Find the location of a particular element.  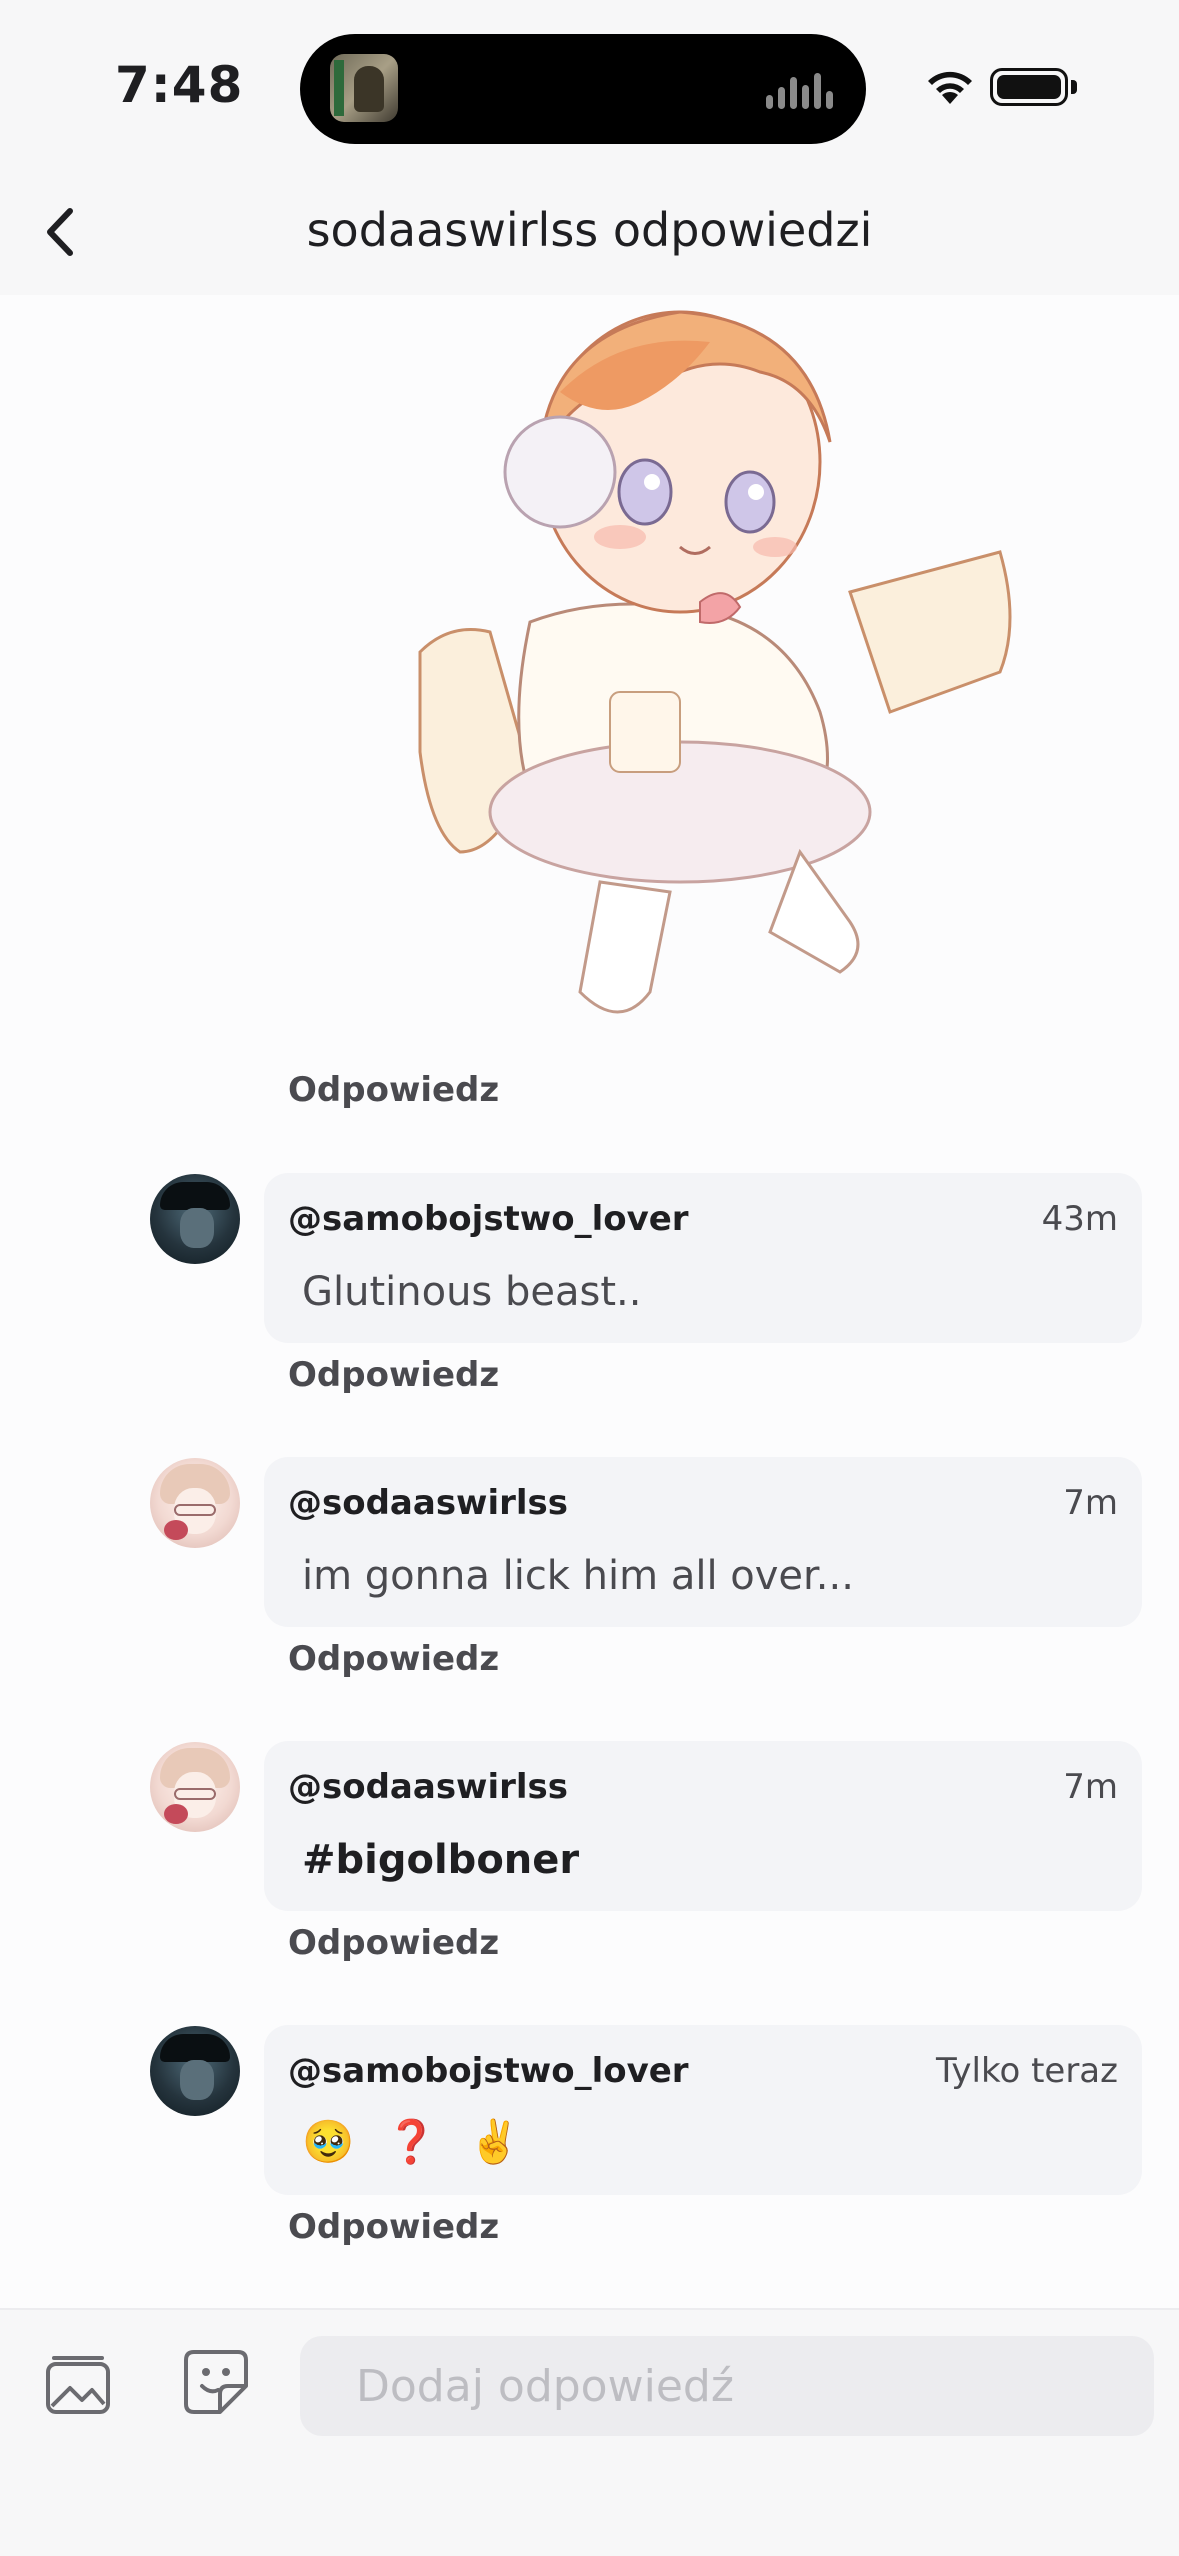

comment-hashtag: #bigolboner is located at coordinates (440, 1860).